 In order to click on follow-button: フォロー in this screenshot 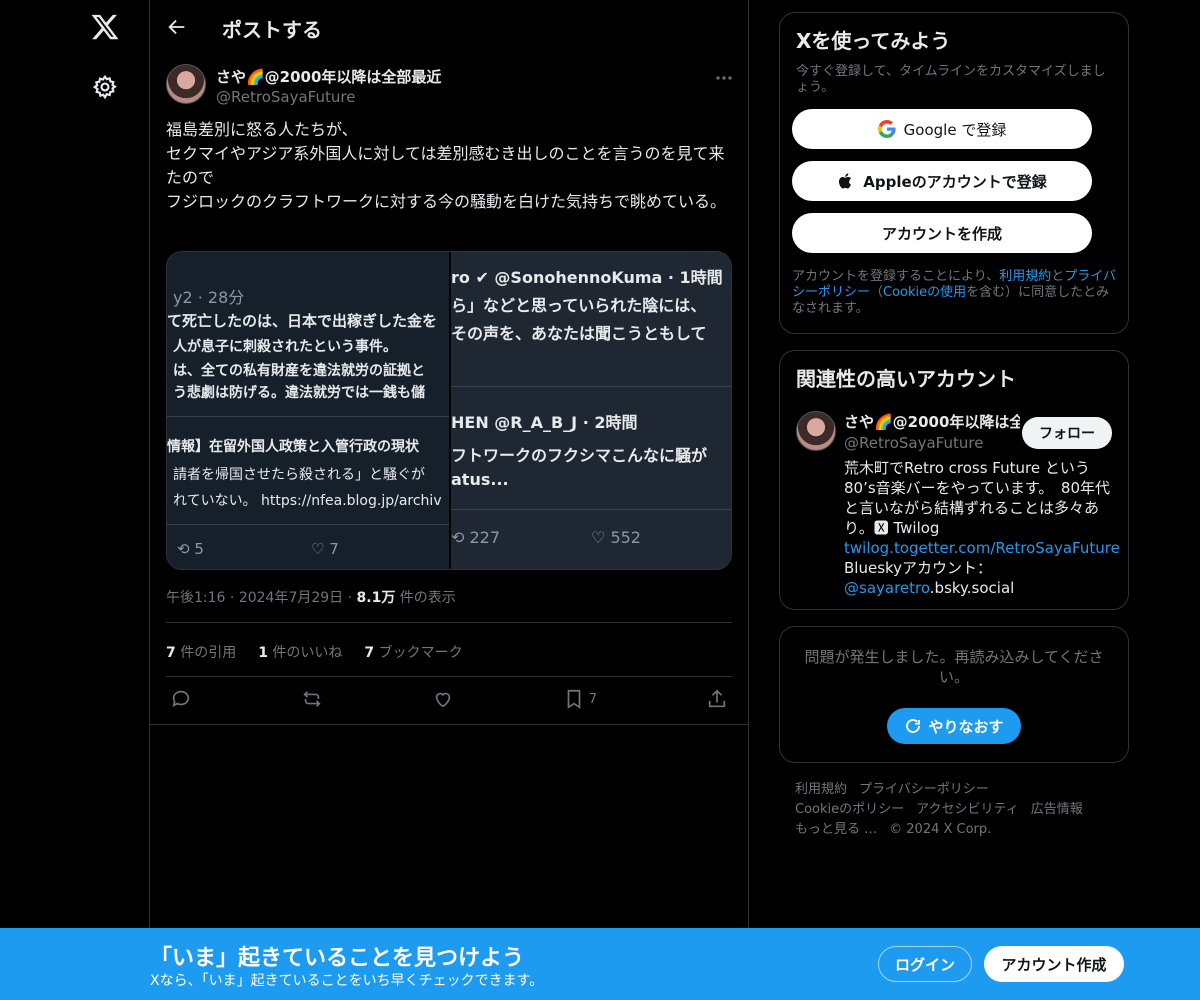, I will do `click(1067, 433)`.